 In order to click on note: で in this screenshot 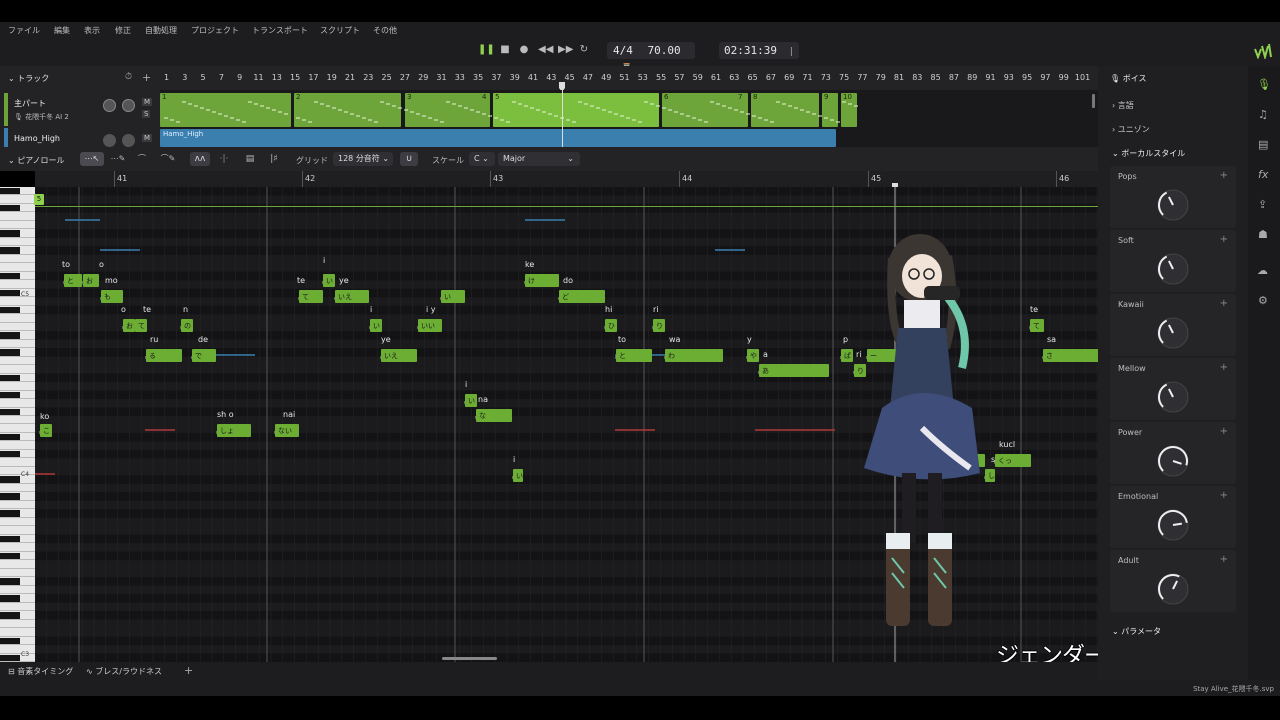, I will do `click(204, 355)`.